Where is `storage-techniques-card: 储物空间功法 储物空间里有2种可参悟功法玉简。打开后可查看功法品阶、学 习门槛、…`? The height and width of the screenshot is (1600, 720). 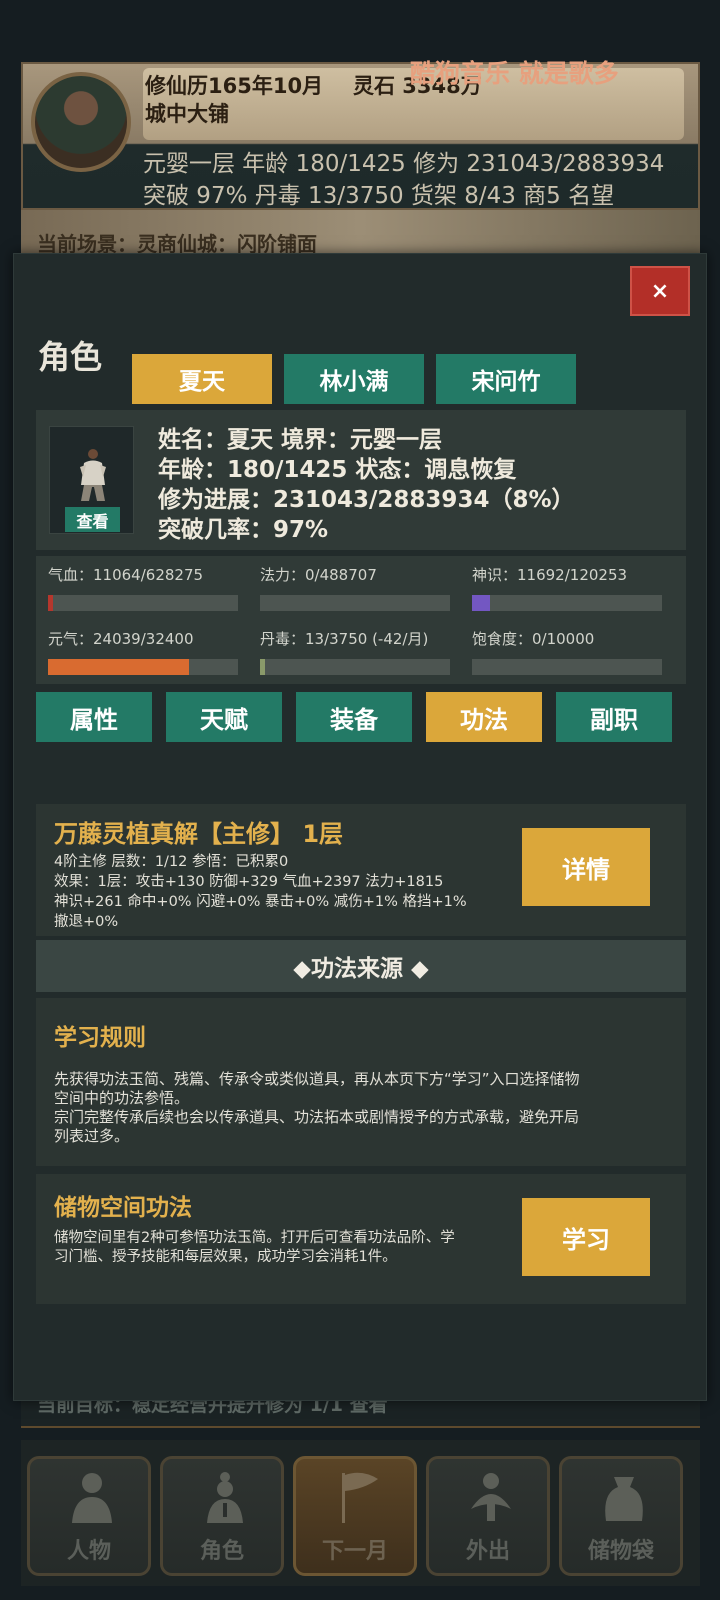 storage-techniques-card: 储物空间功法 储物空间里有2种可参悟功法玉简。打开后可查看功法品阶、学 习门槛、… is located at coordinates (361, 1239).